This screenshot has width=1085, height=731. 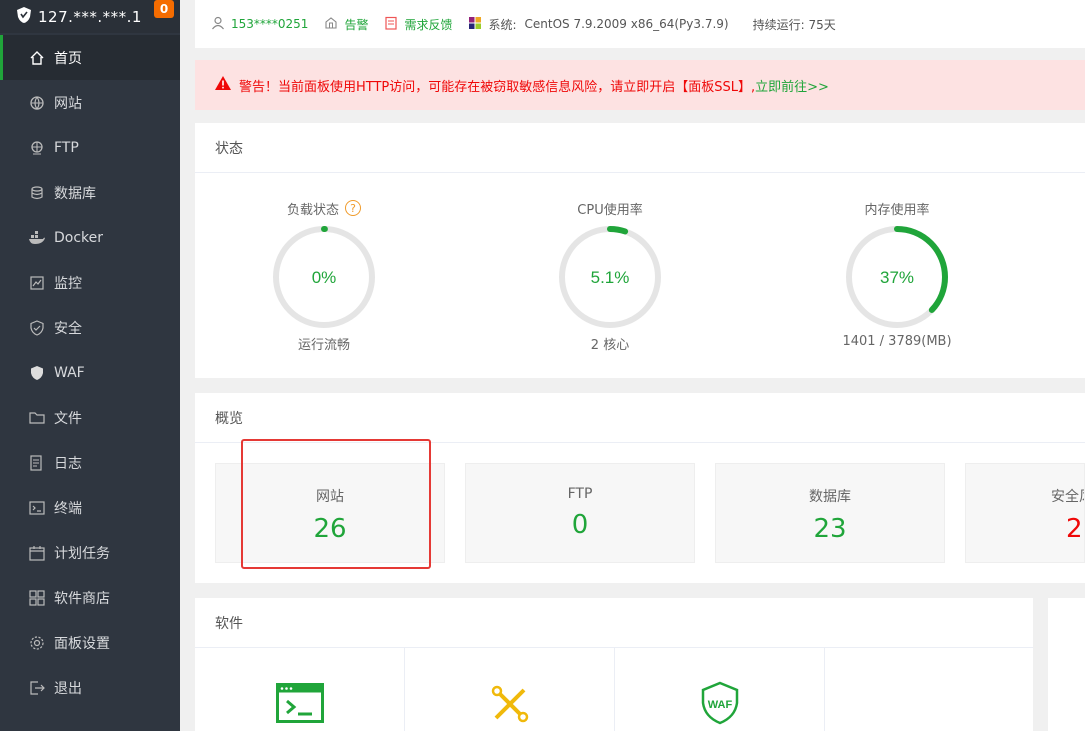 What do you see at coordinates (334, 24) in the screenshot?
I see `alarm-icon` at bounding box center [334, 24].